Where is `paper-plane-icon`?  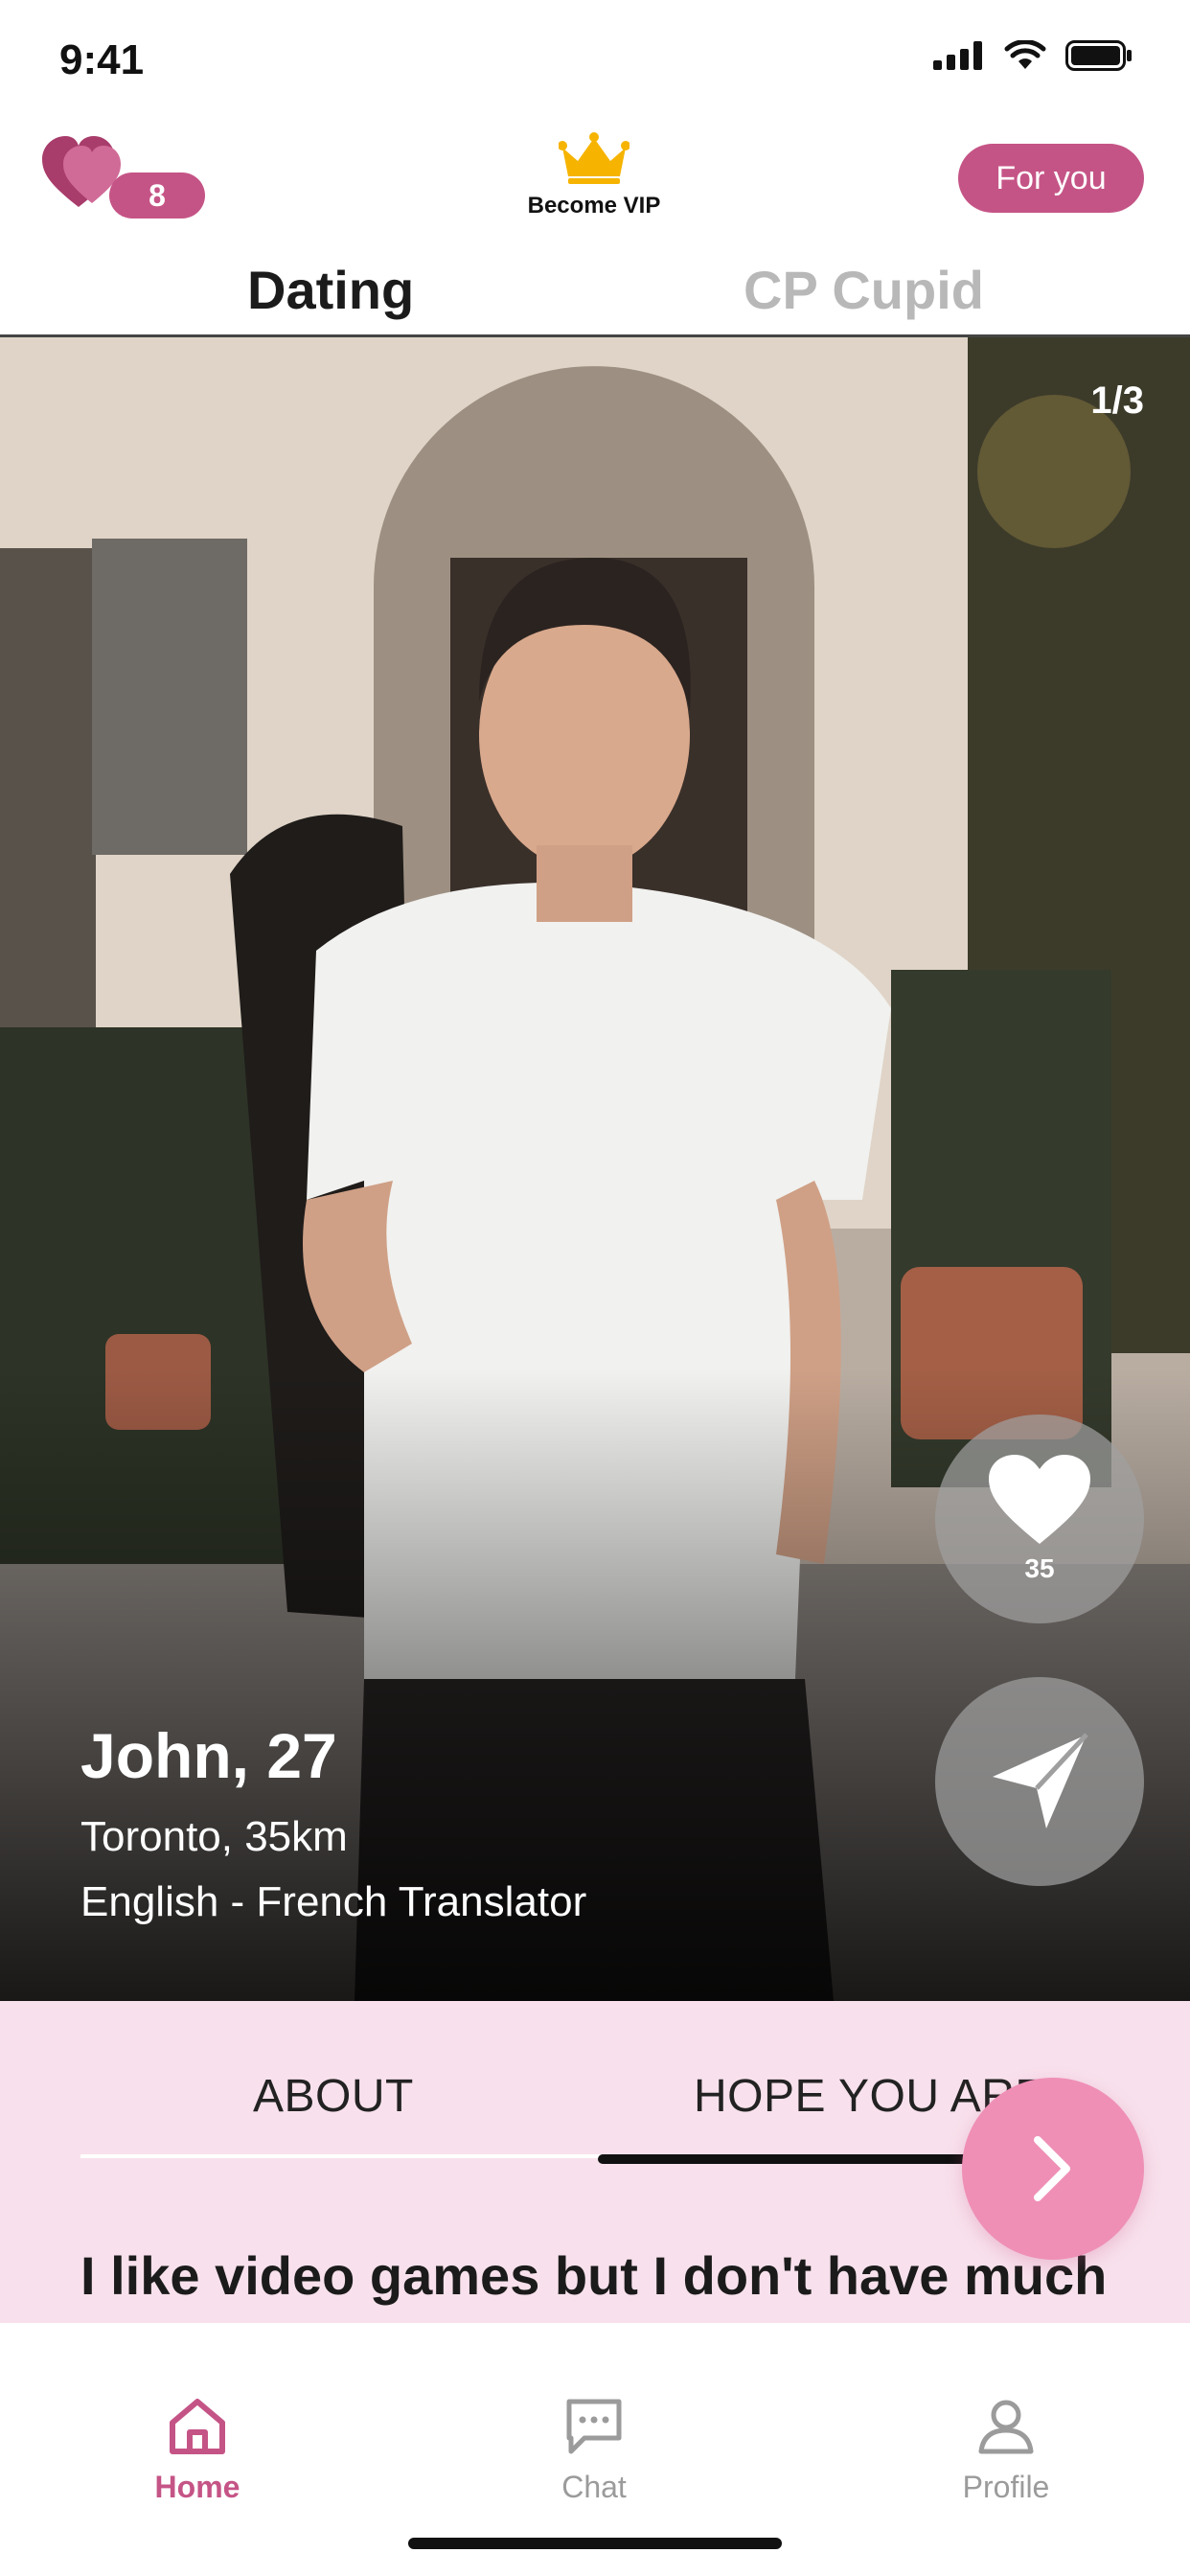
paper-plane-icon is located at coordinates (1040, 1780).